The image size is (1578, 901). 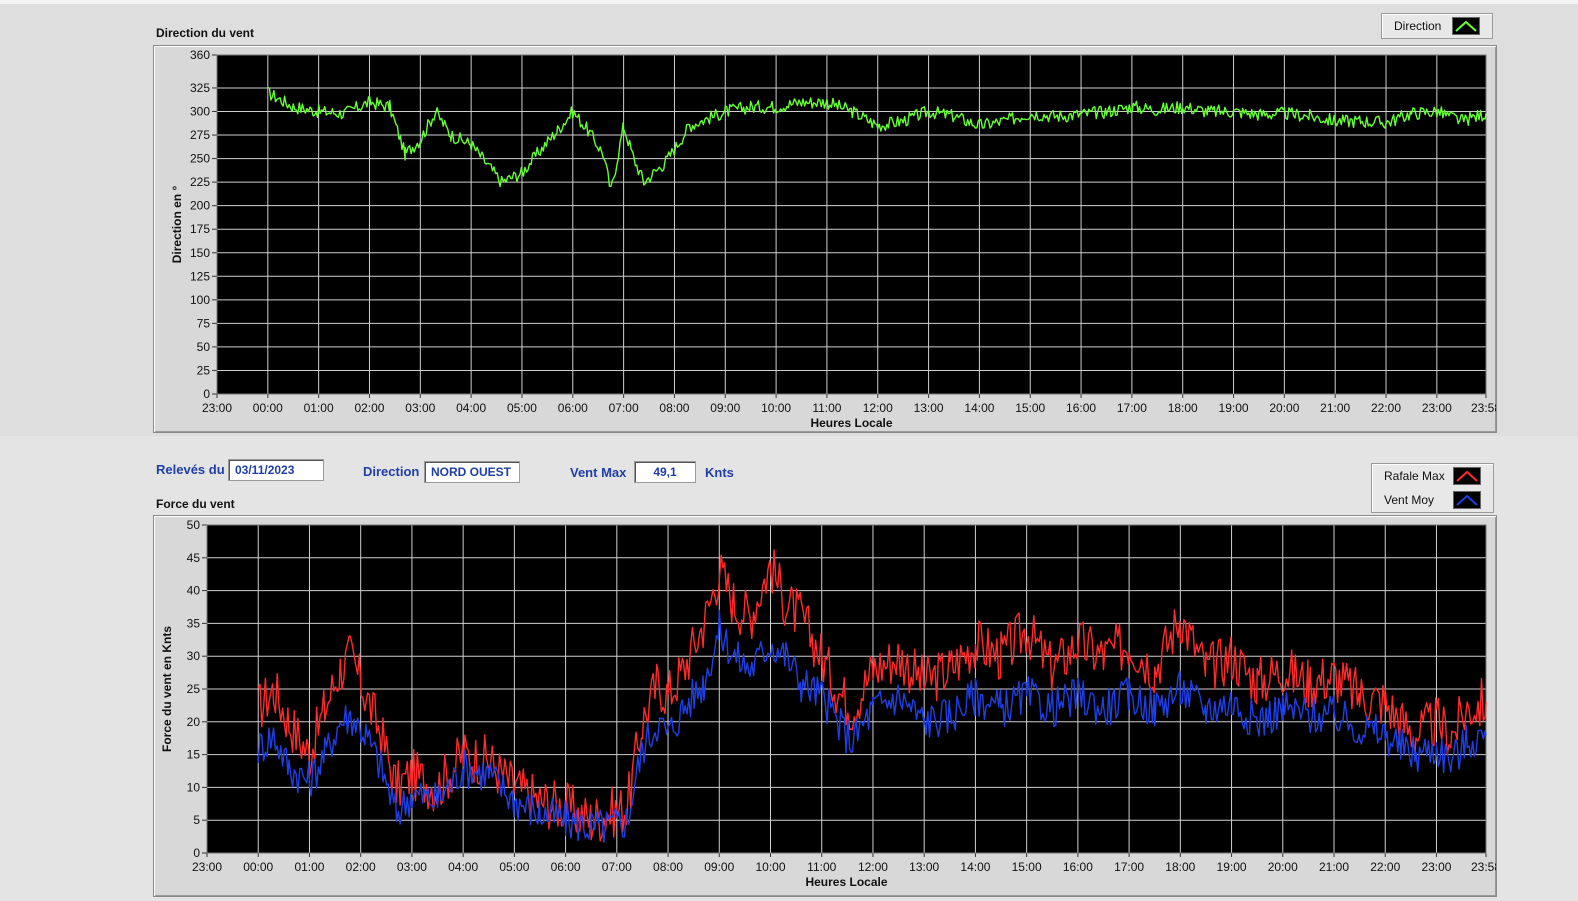 What do you see at coordinates (1183, 408) in the screenshot?
I see `x-tick-label: 18:00` at bounding box center [1183, 408].